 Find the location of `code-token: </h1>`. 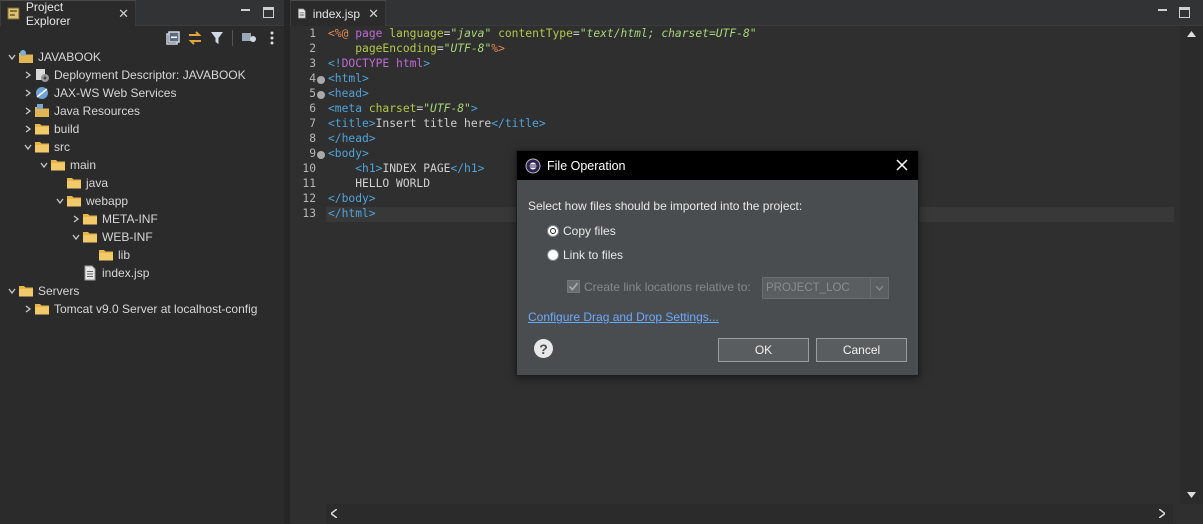

code-token: </h1> is located at coordinates (467, 168).